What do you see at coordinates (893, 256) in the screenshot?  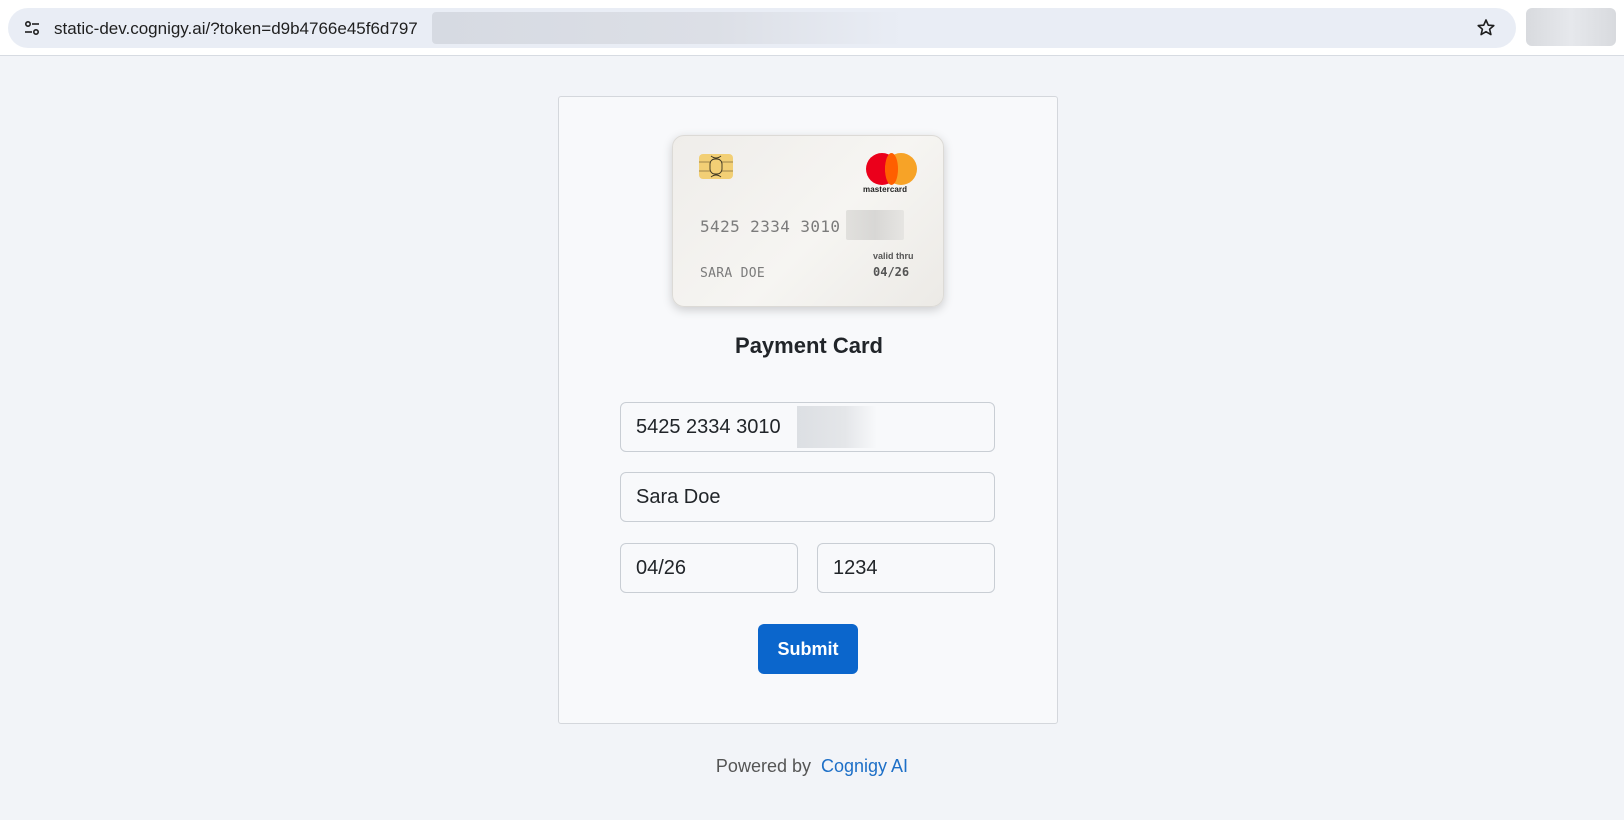 I see `valid-thru-label: valid thru` at bounding box center [893, 256].